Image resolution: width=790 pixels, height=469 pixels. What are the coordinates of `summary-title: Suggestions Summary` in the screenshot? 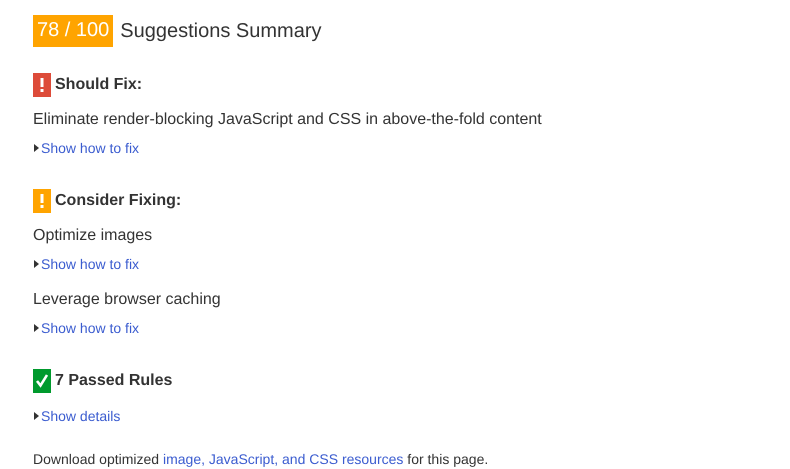 It's located at (221, 31).